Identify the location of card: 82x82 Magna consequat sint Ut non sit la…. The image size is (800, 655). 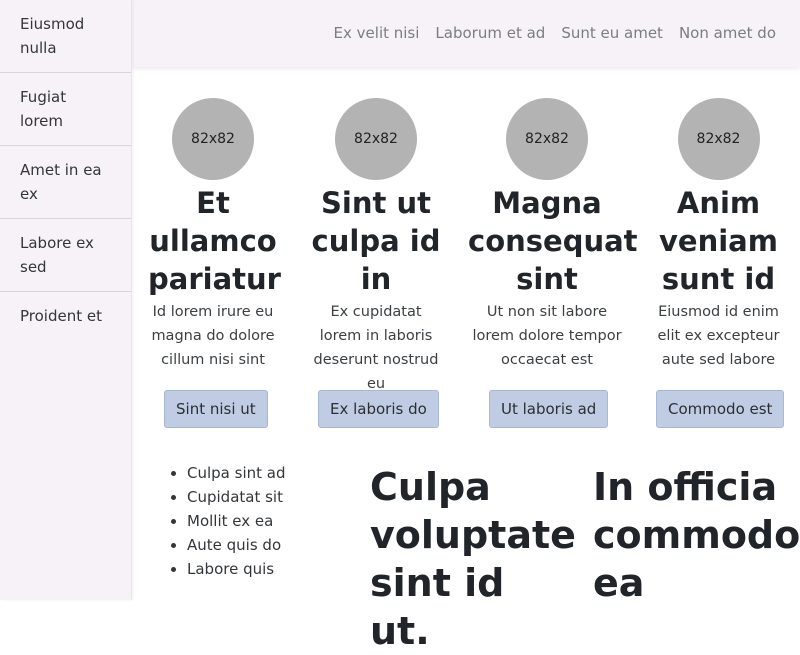
(553, 235).